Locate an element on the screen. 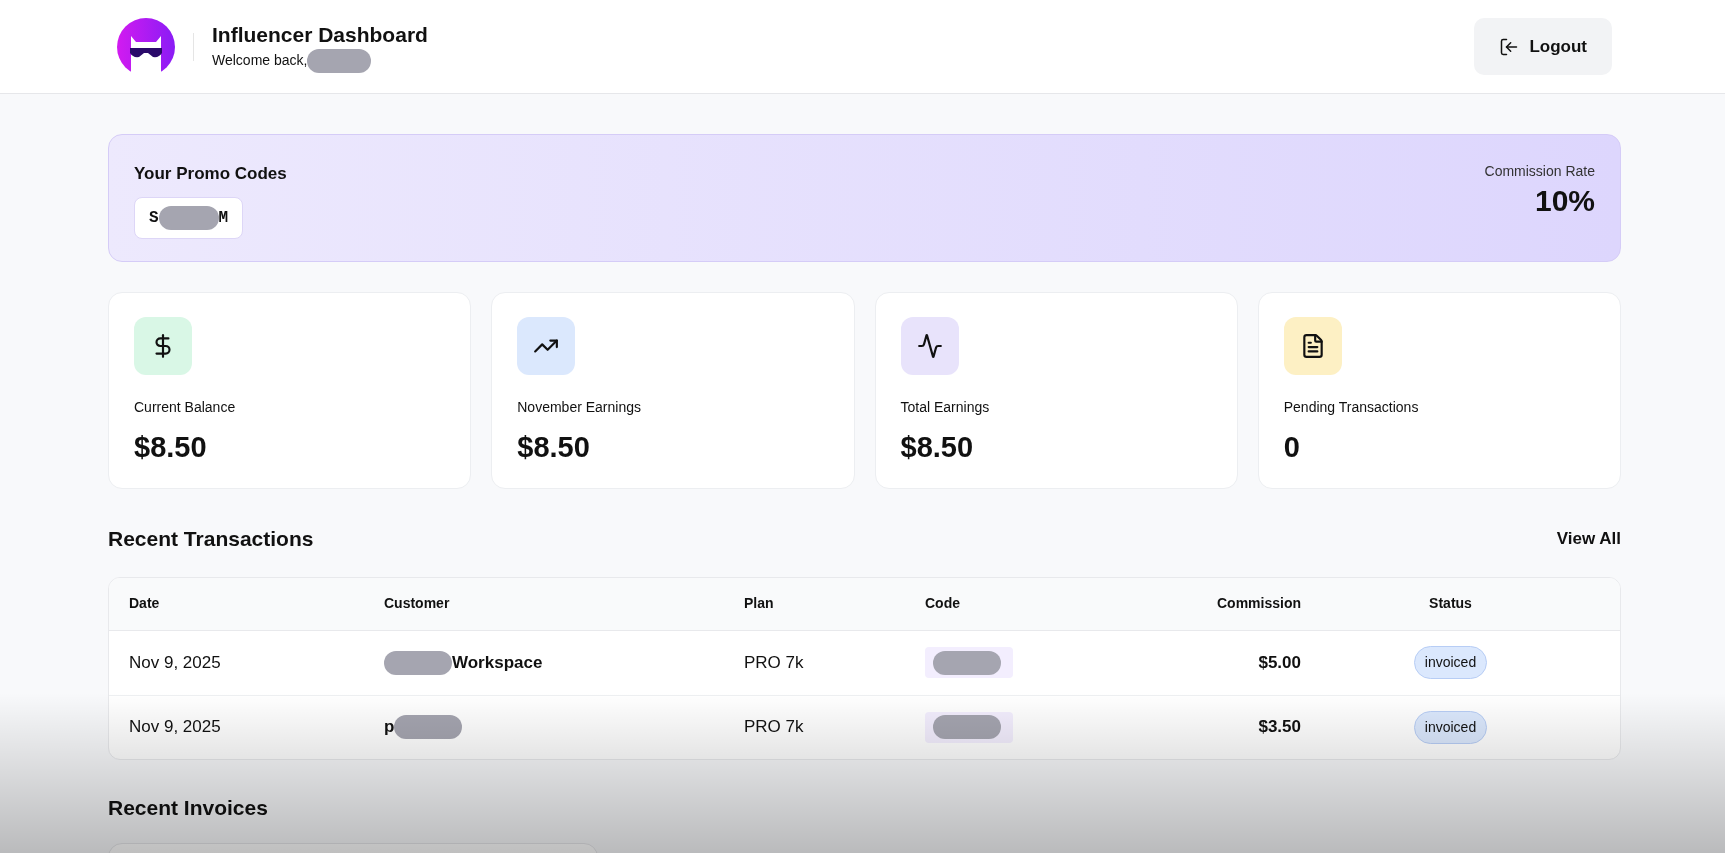 This screenshot has width=1725, height=853. column-header: Status is located at coordinates (1450, 603).